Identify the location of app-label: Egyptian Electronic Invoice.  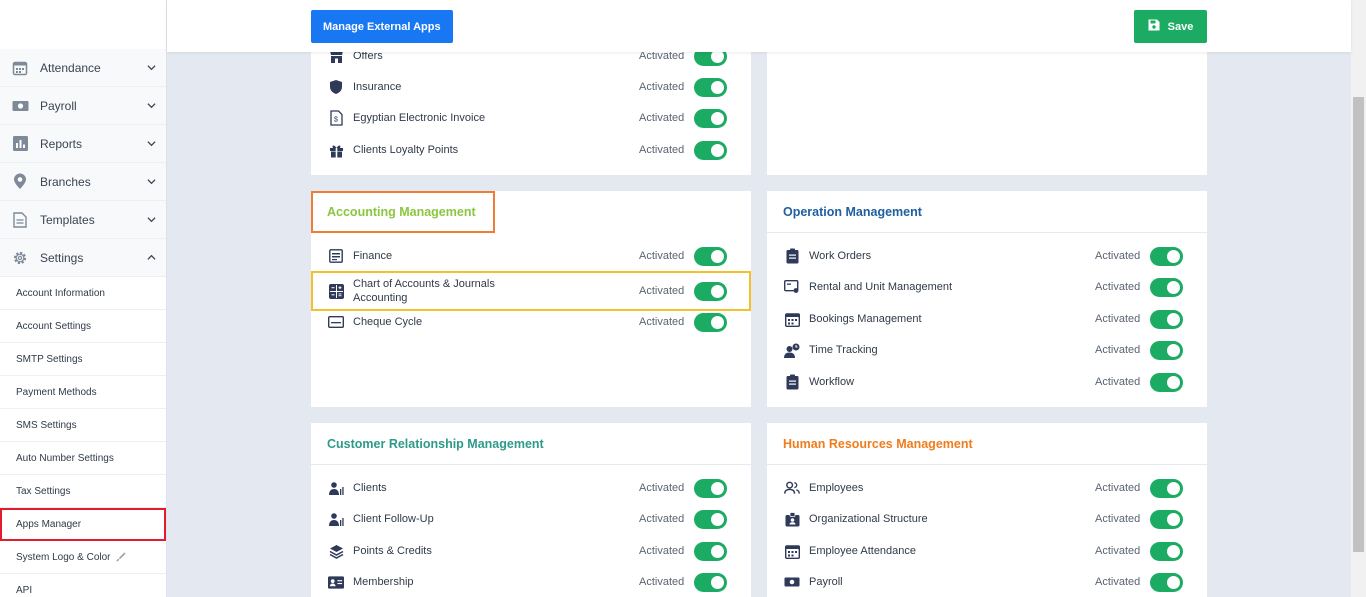
(419, 118).